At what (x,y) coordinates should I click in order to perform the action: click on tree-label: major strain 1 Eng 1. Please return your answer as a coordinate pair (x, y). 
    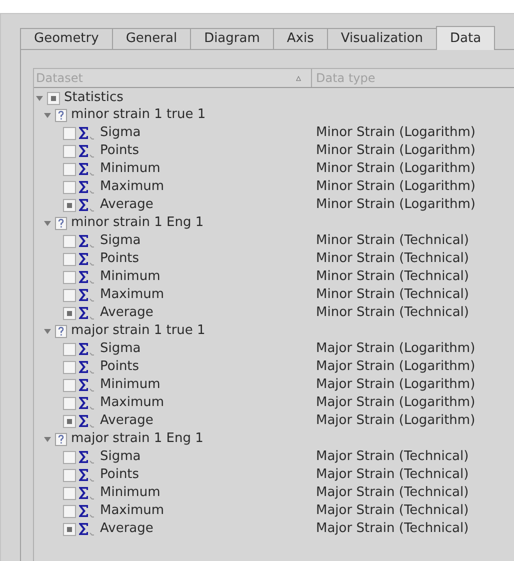
    Looking at the image, I should click on (137, 439).